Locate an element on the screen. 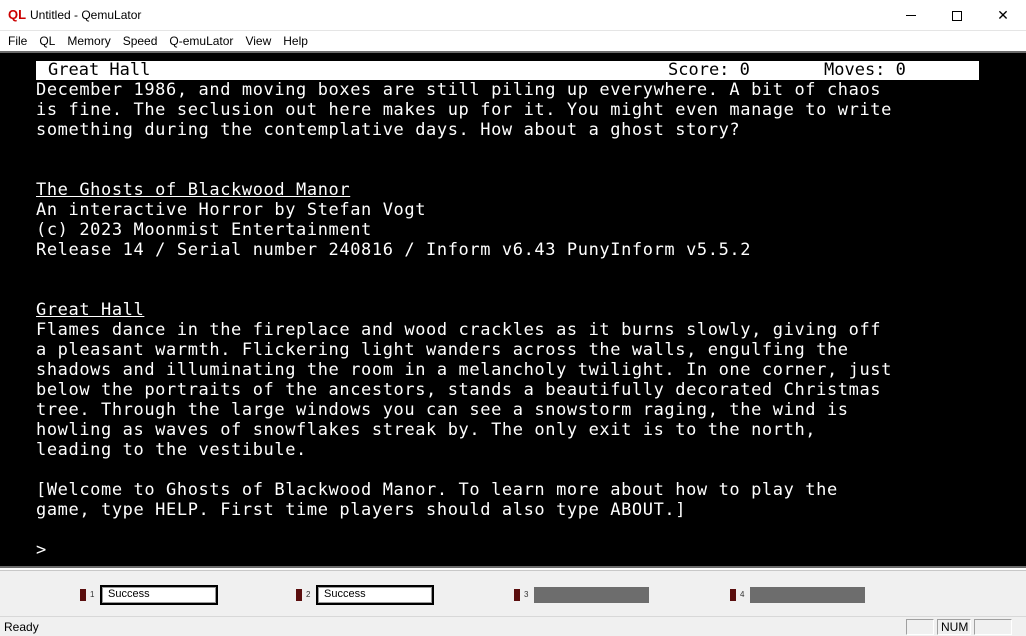 Image resolution: width=1026 pixels, height=636 pixels. drive-panel: 1 Success 2 Success 3 4 is located at coordinates (513, 593).